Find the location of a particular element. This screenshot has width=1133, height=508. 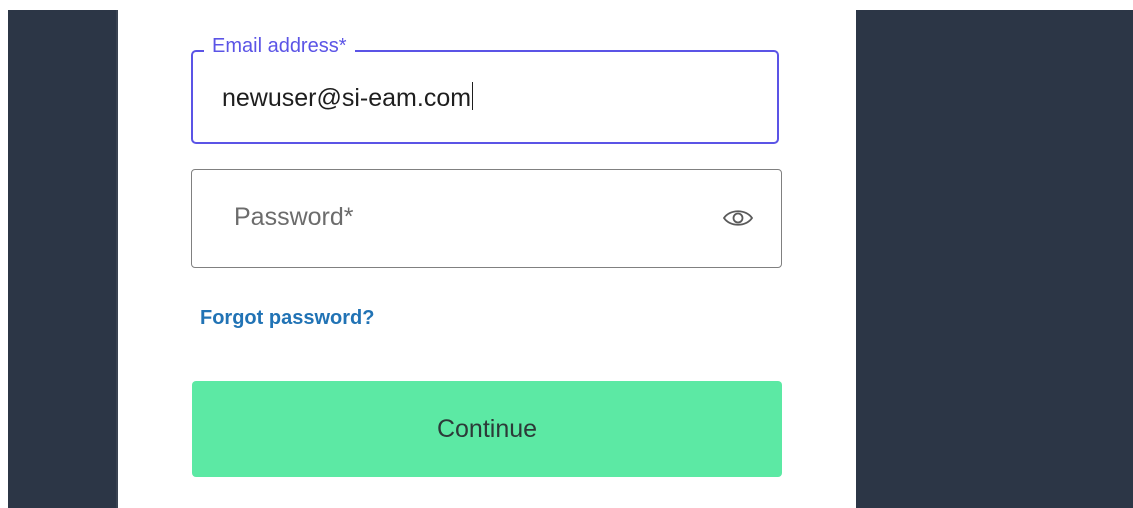

password-input is located at coordinates (469, 217).